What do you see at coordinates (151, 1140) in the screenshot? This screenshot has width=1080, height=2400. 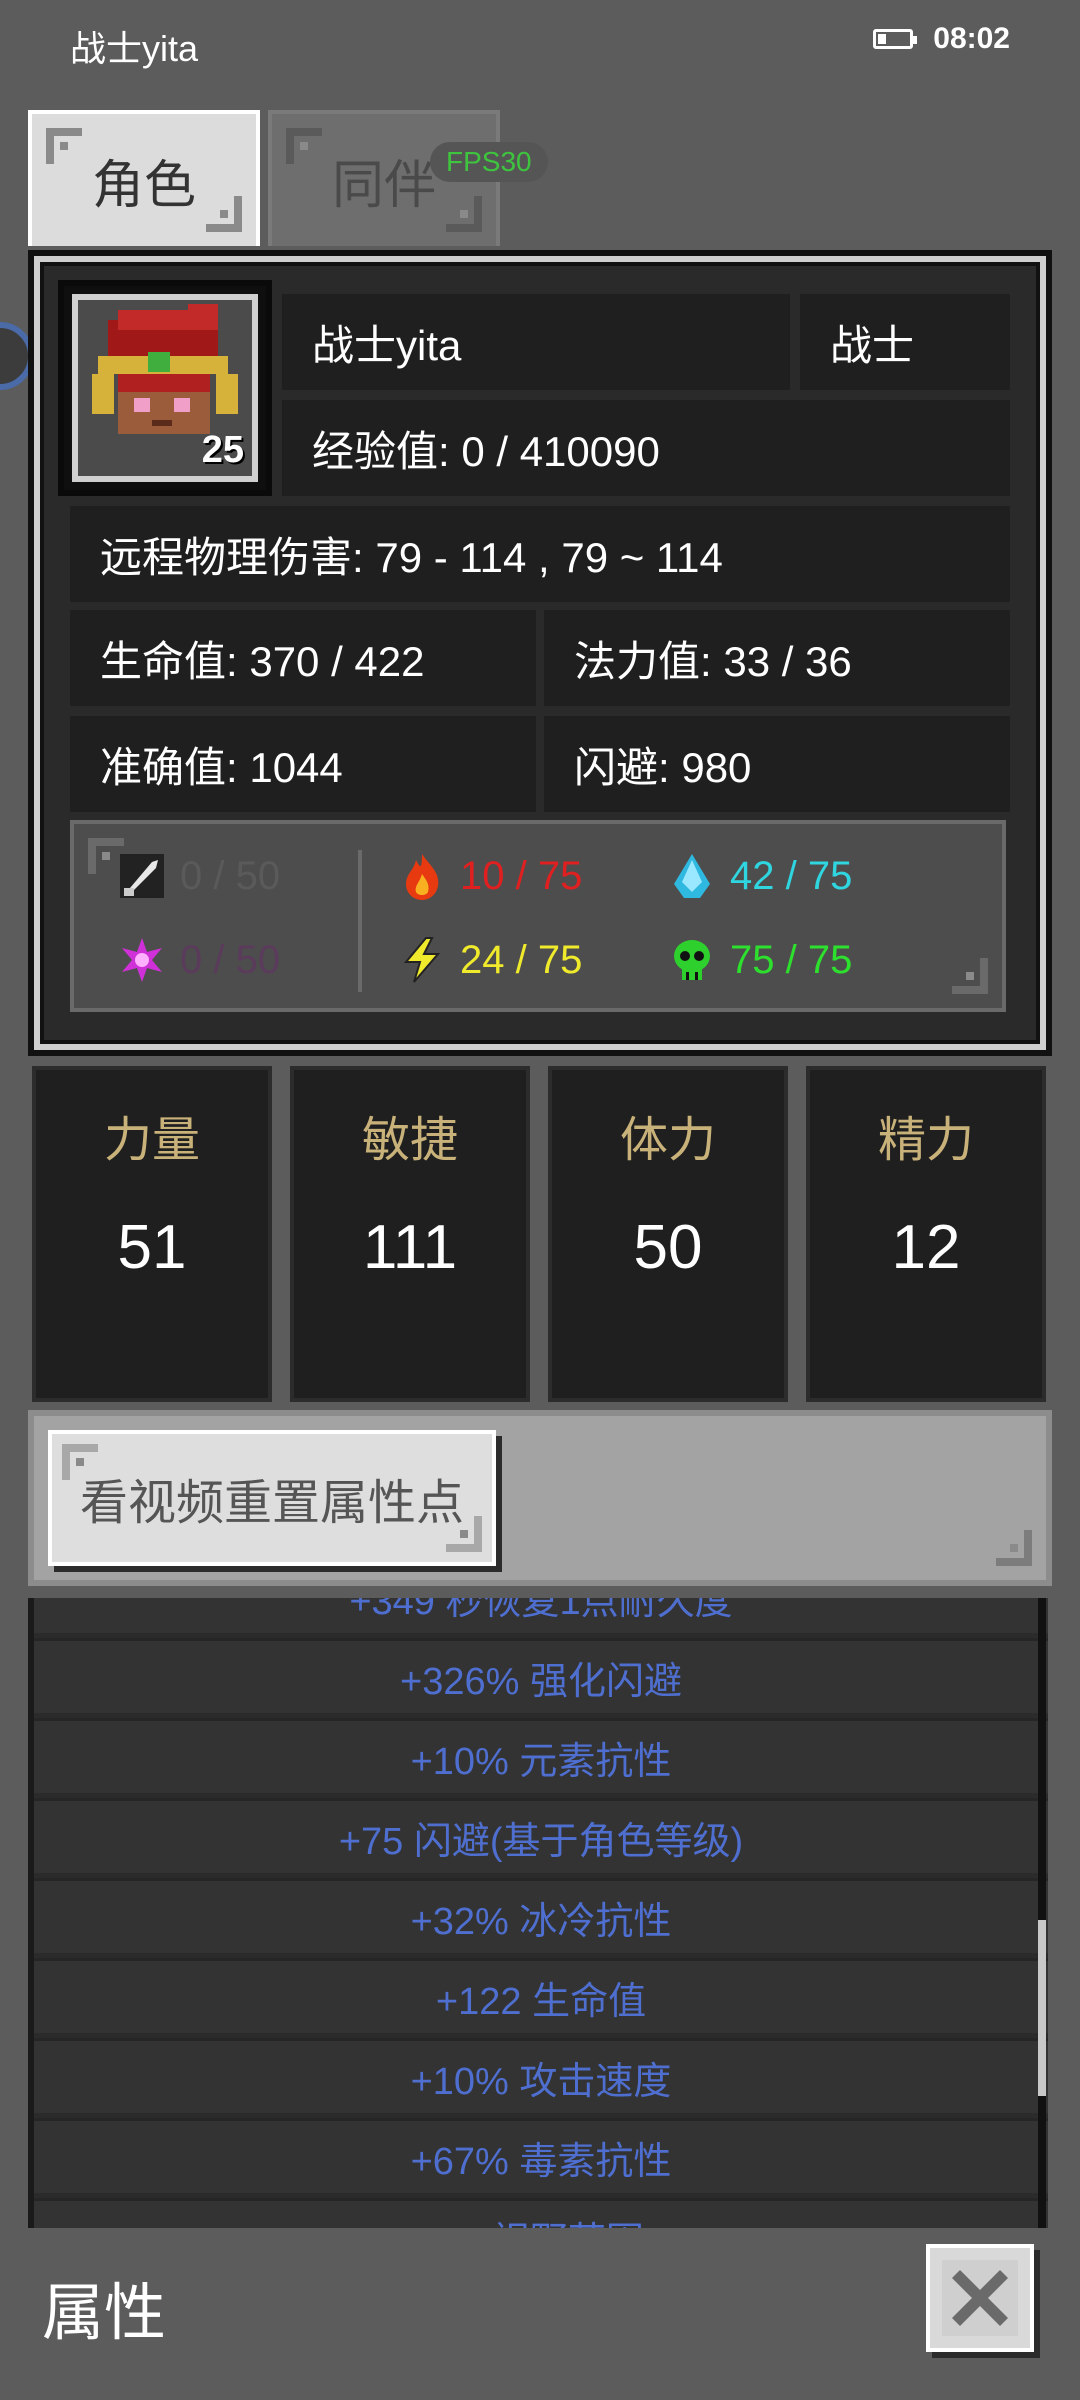 I see `attr-strength-label: 力量` at bounding box center [151, 1140].